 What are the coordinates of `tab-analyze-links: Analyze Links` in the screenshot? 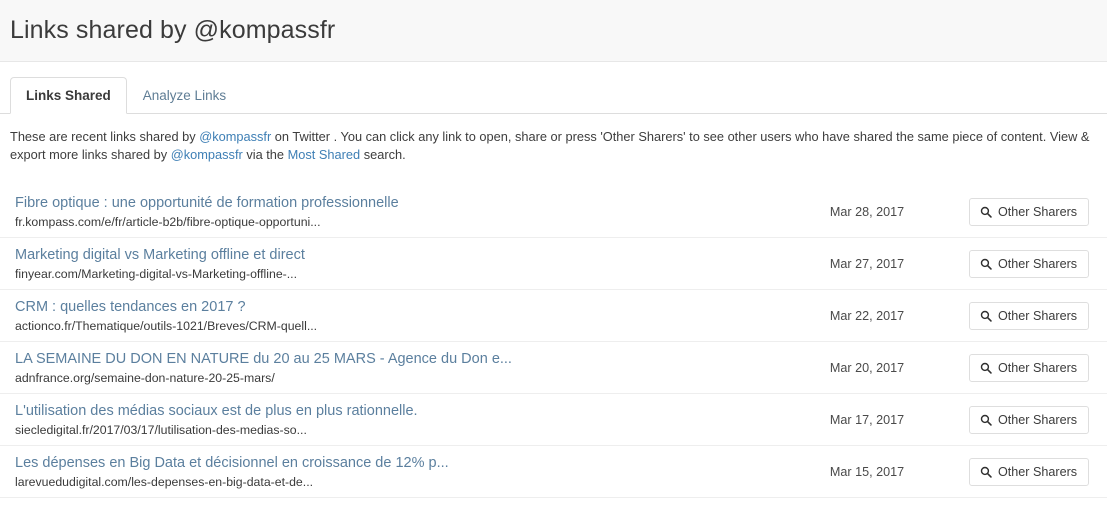 It's located at (184, 95).